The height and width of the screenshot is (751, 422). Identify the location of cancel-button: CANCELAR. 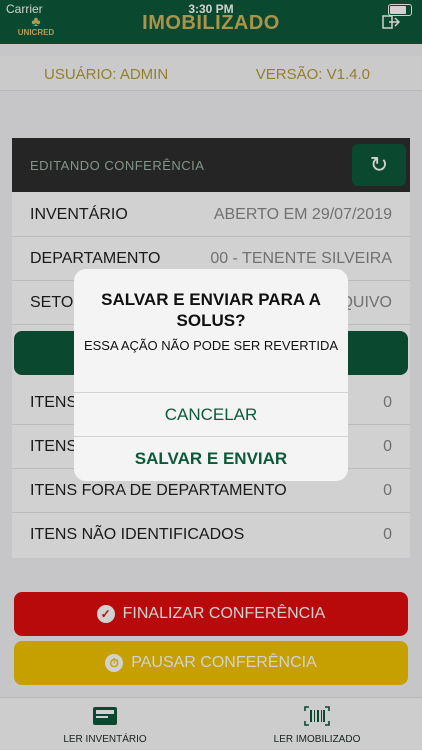
(211, 414).